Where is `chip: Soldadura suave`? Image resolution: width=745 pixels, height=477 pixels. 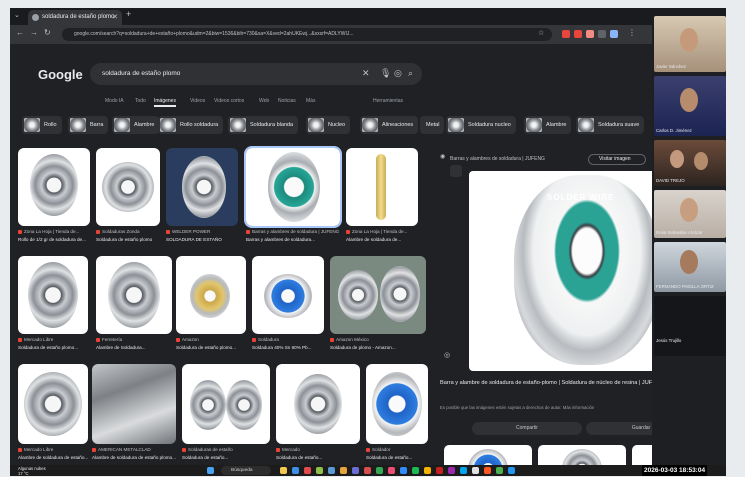 chip: Soldadura suave is located at coordinates (610, 125).